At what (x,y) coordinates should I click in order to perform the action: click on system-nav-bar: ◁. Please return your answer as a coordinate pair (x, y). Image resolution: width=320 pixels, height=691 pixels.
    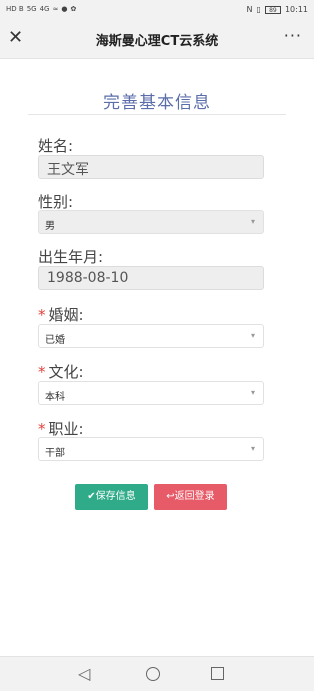
    Looking at the image, I should click on (157, 673).